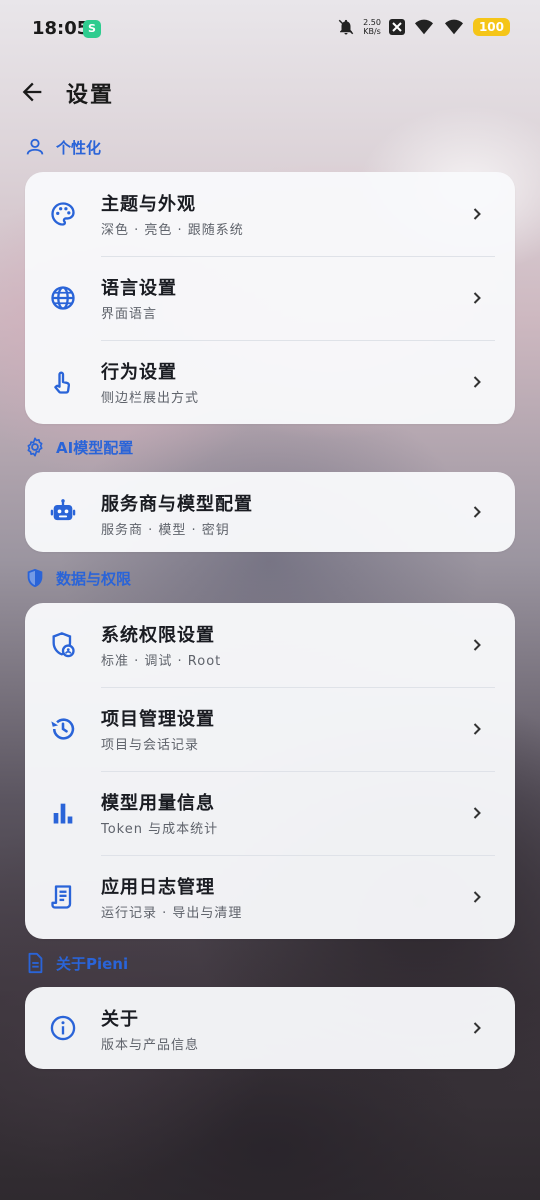 This screenshot has height=1200, width=540. I want to click on close-box-icon, so click(396, 27).